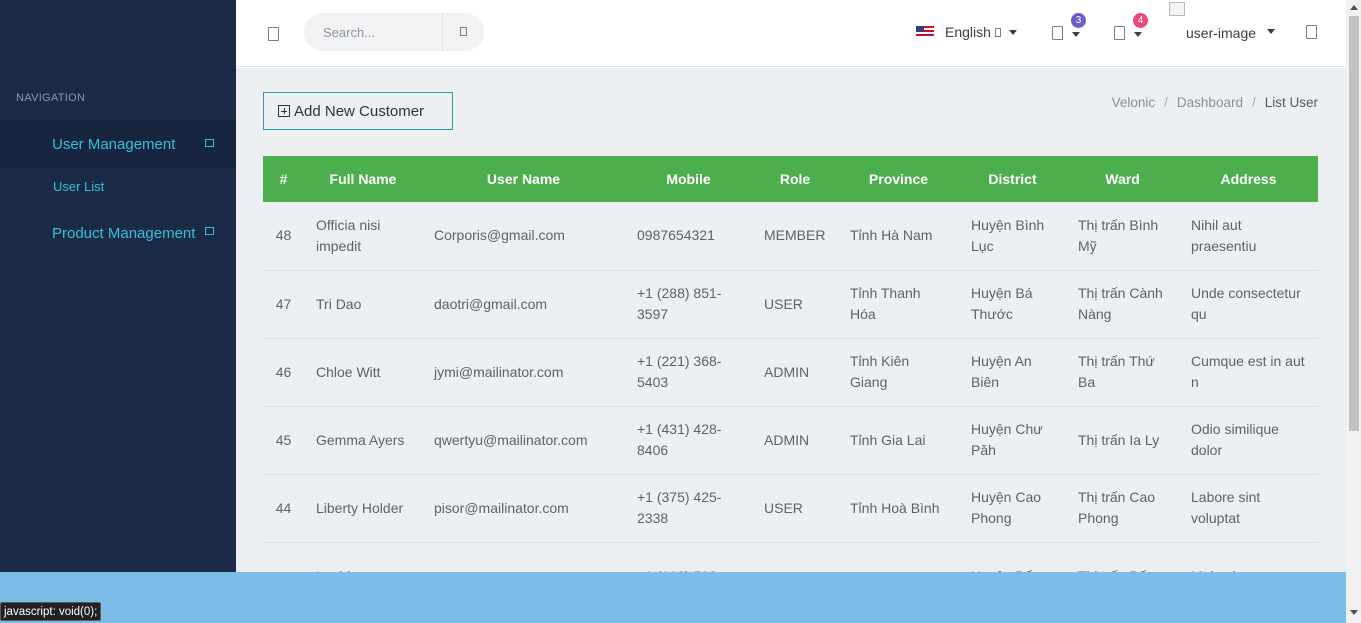 The width and height of the screenshot is (1361, 623). What do you see at coordinates (1354, 223) in the screenshot?
I see `scrollbar-thumb` at bounding box center [1354, 223].